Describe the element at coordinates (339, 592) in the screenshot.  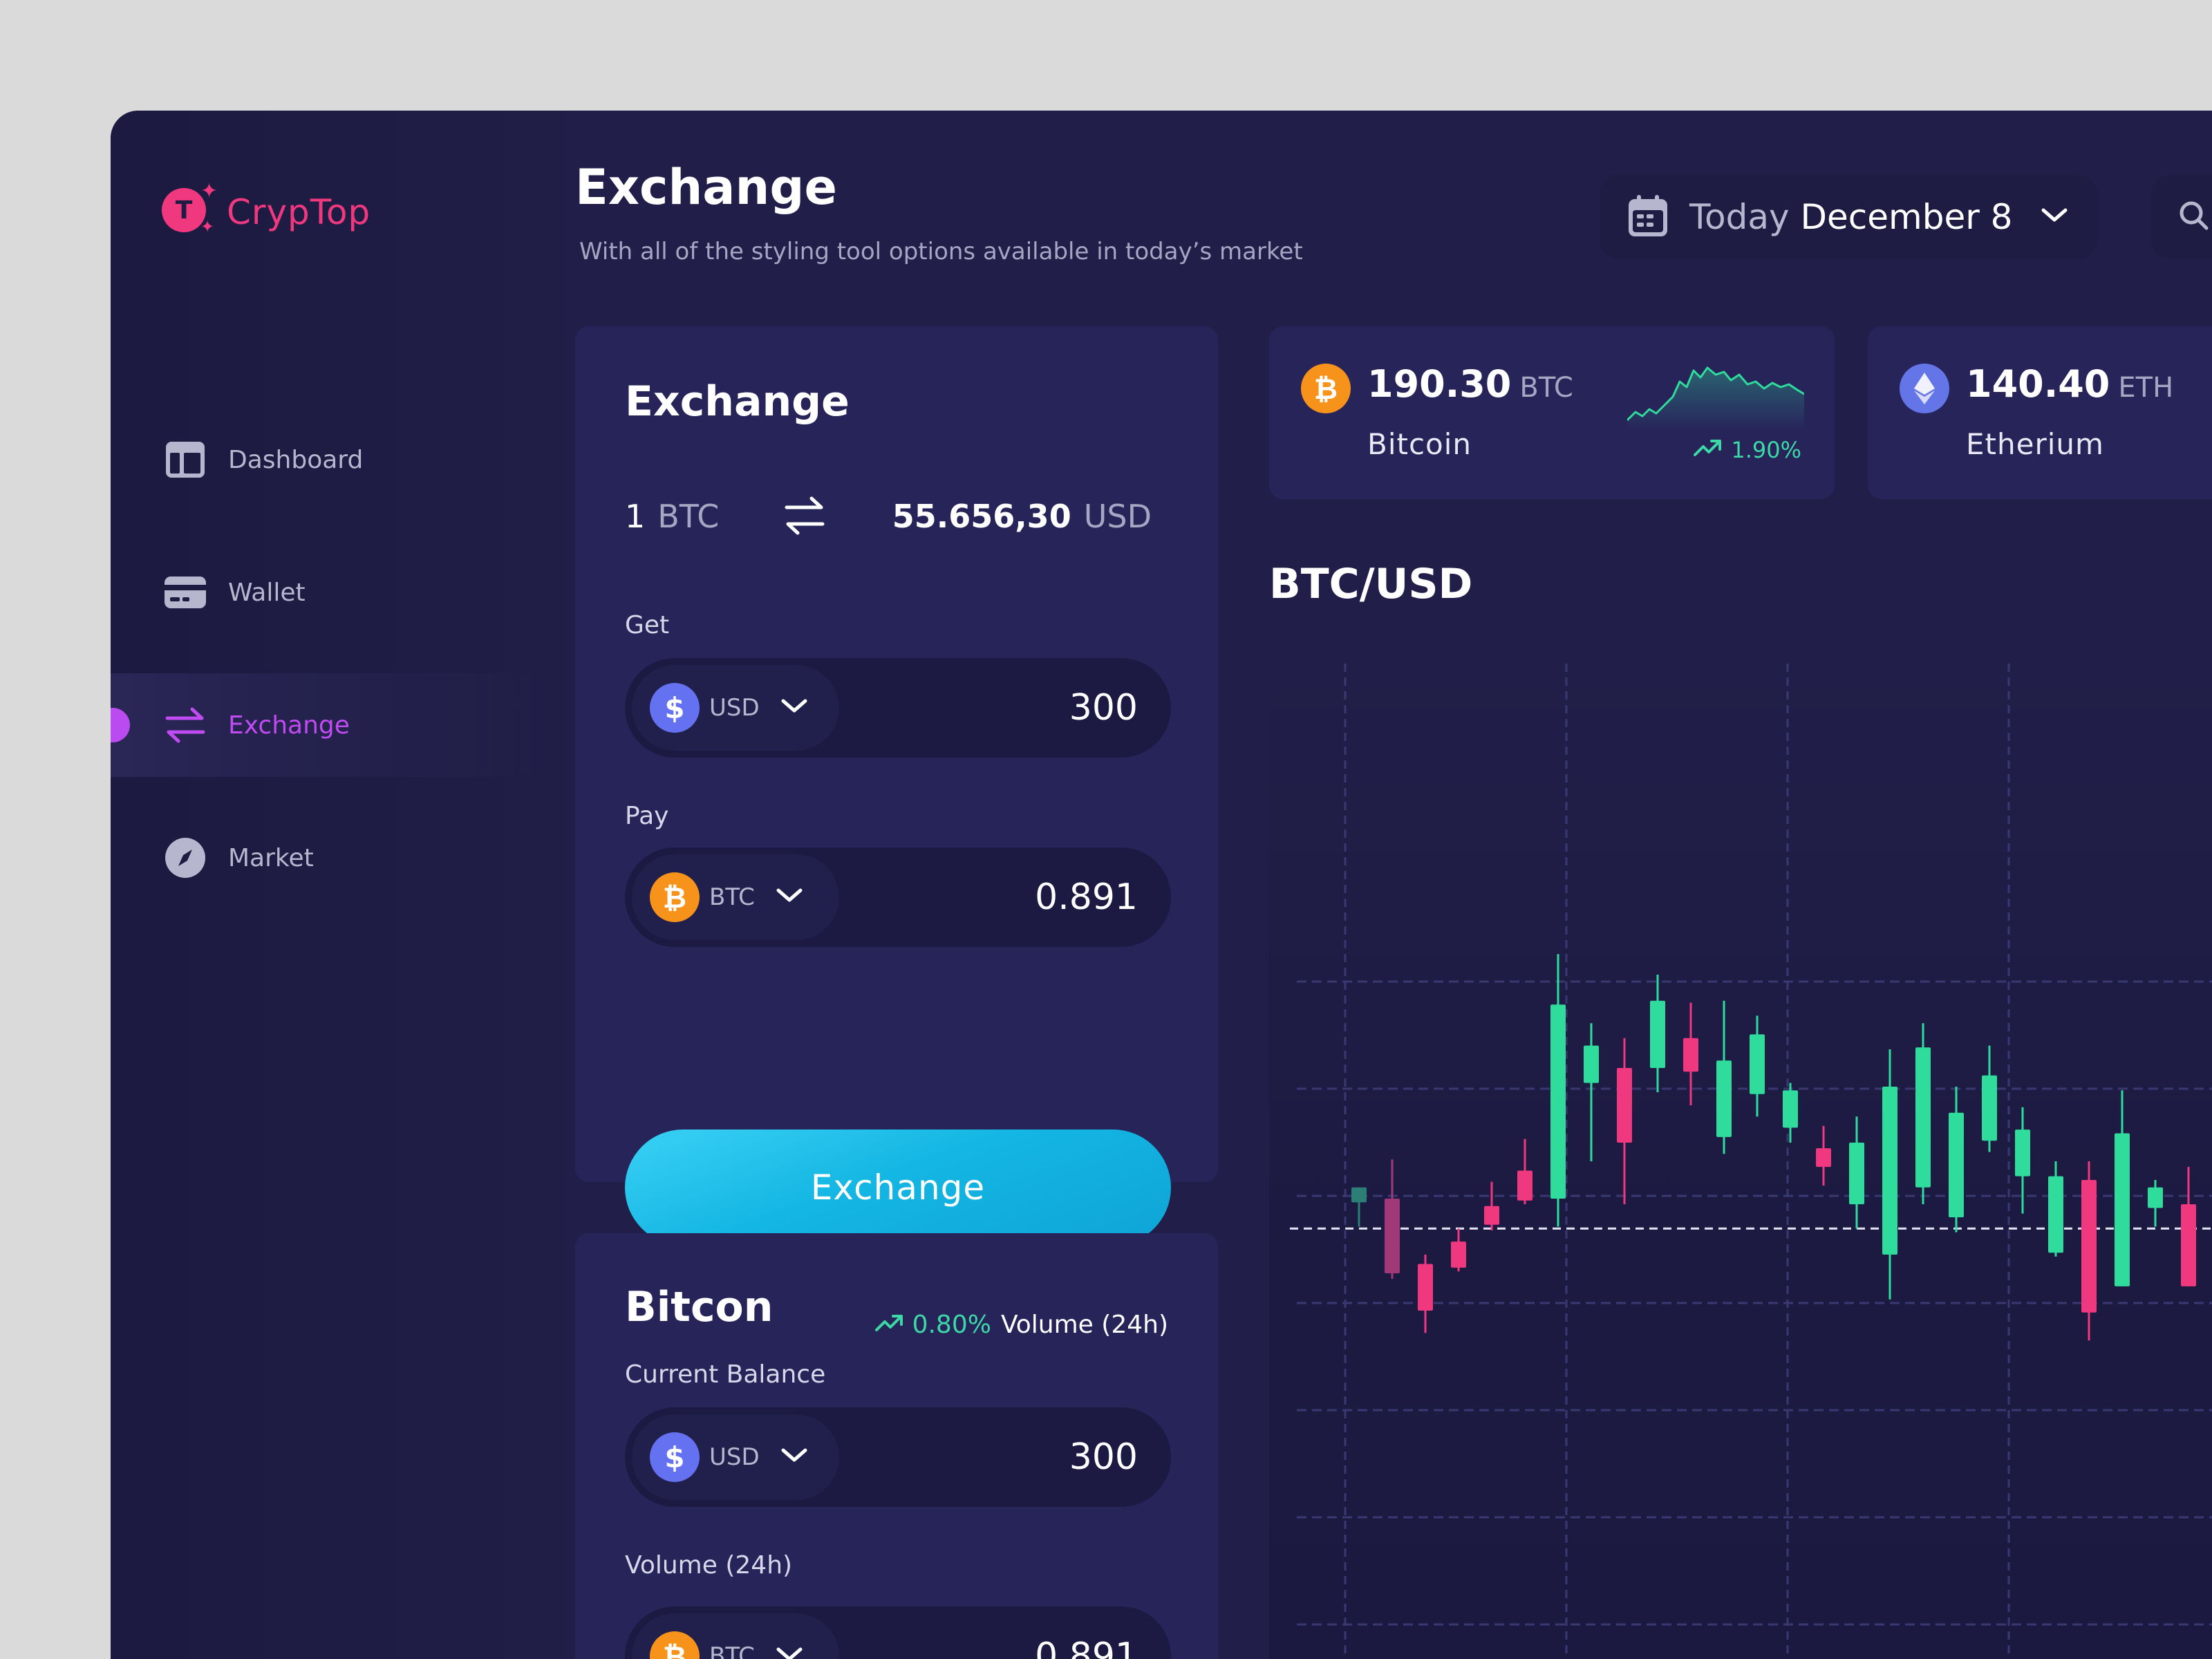
I see `sidebar-item-wallet: Wallet` at that location.